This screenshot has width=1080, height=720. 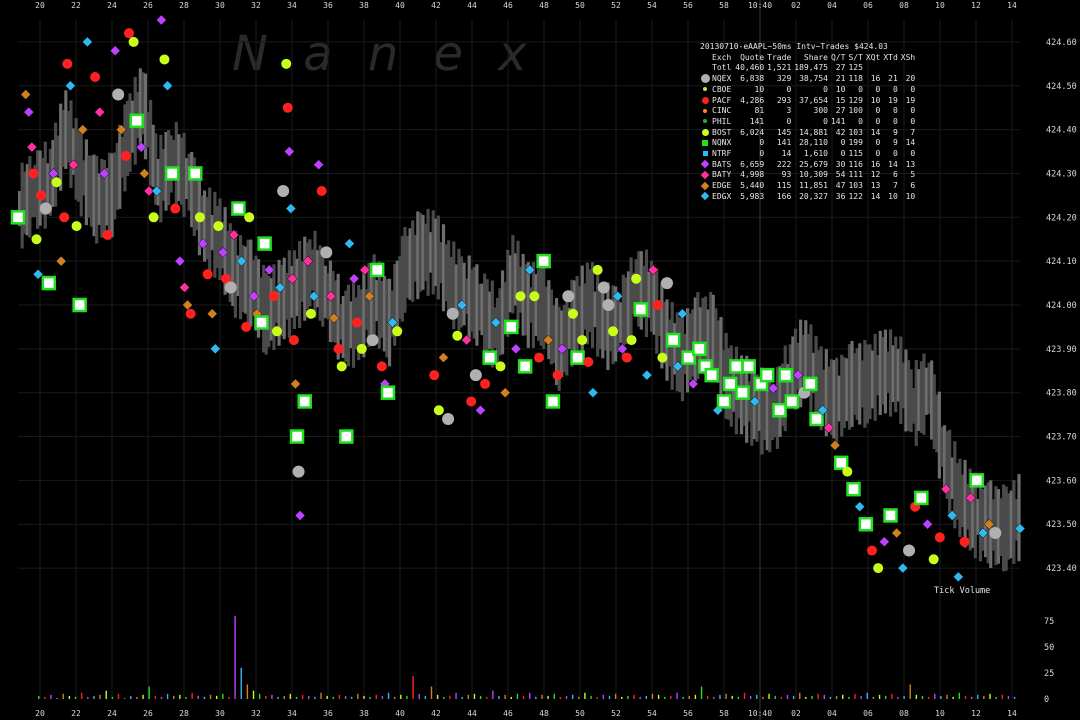 What do you see at coordinates (813, 186) in the screenshot?
I see `legend-cell-share: 11,851` at bounding box center [813, 186].